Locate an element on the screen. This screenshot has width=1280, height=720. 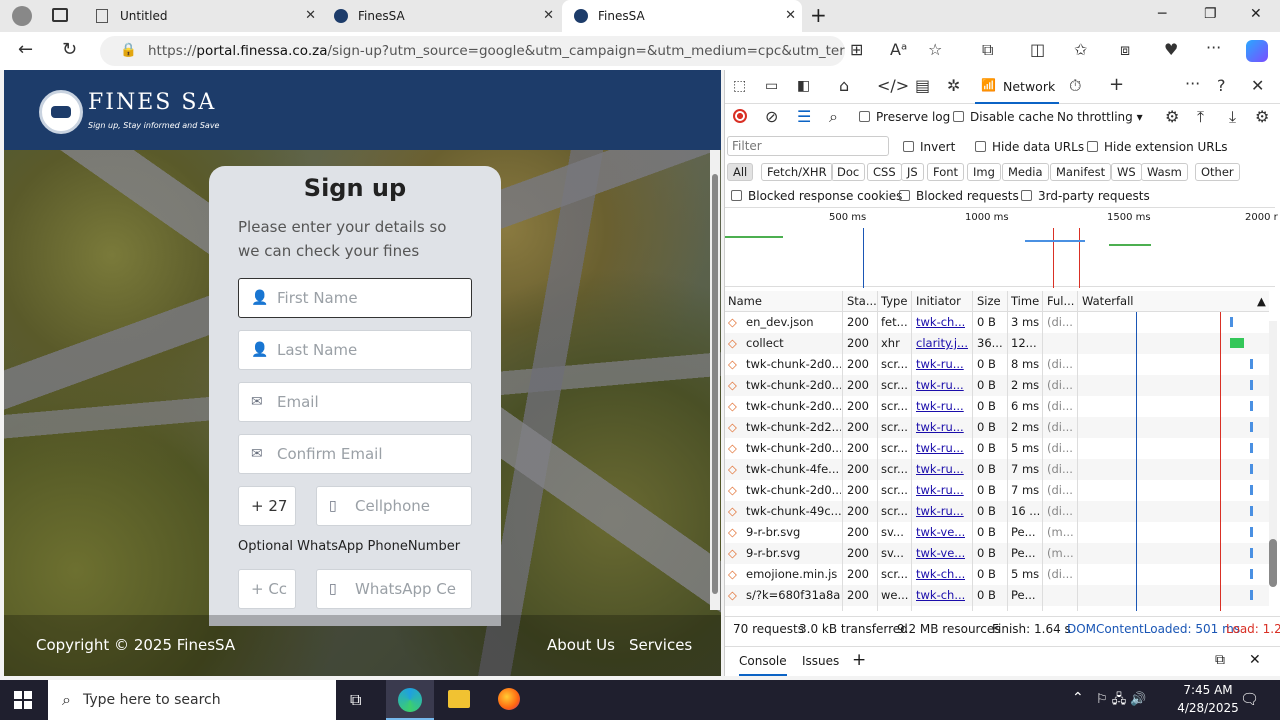
tray-chevron-icon: ⌃ is located at coordinates (1078, 698).